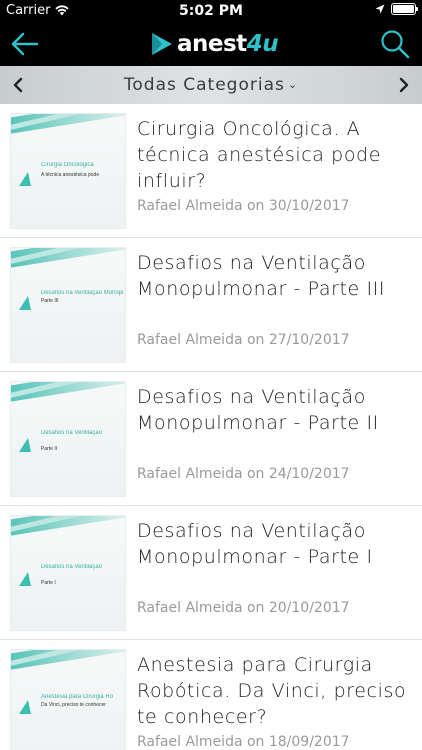 This screenshot has height=750, width=422. What do you see at coordinates (243, 474) in the screenshot?
I see `post-meta: Rafael Almeida on 24/10/2017` at bounding box center [243, 474].